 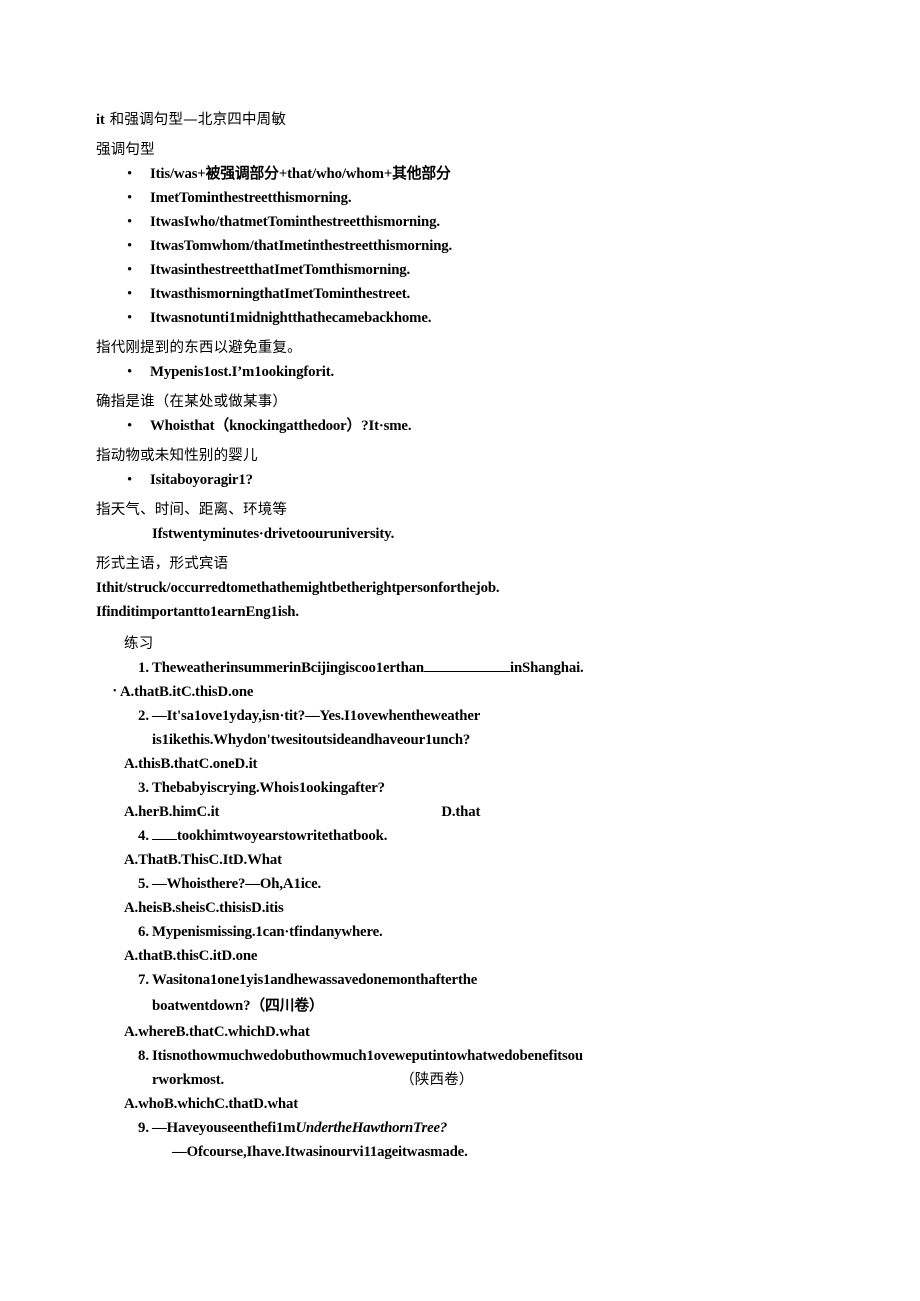 I want to click on refer-back-bullet-list: Mypenis1ost.I’m1ookingforit., so click(x=466, y=372).